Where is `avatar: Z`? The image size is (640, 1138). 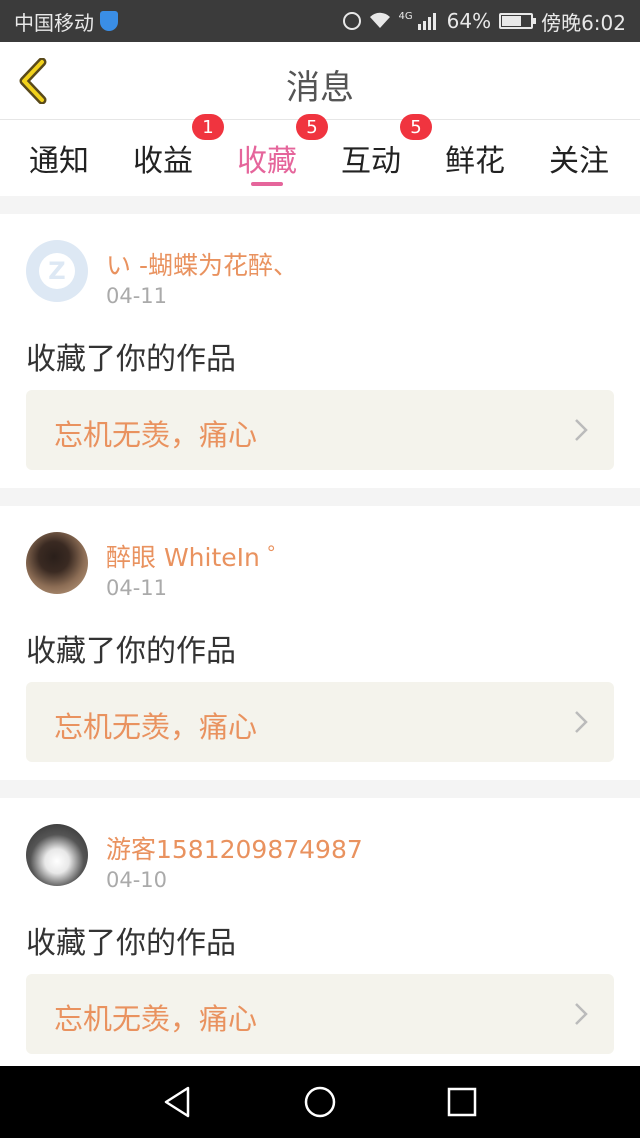 avatar: Z is located at coordinates (57, 271).